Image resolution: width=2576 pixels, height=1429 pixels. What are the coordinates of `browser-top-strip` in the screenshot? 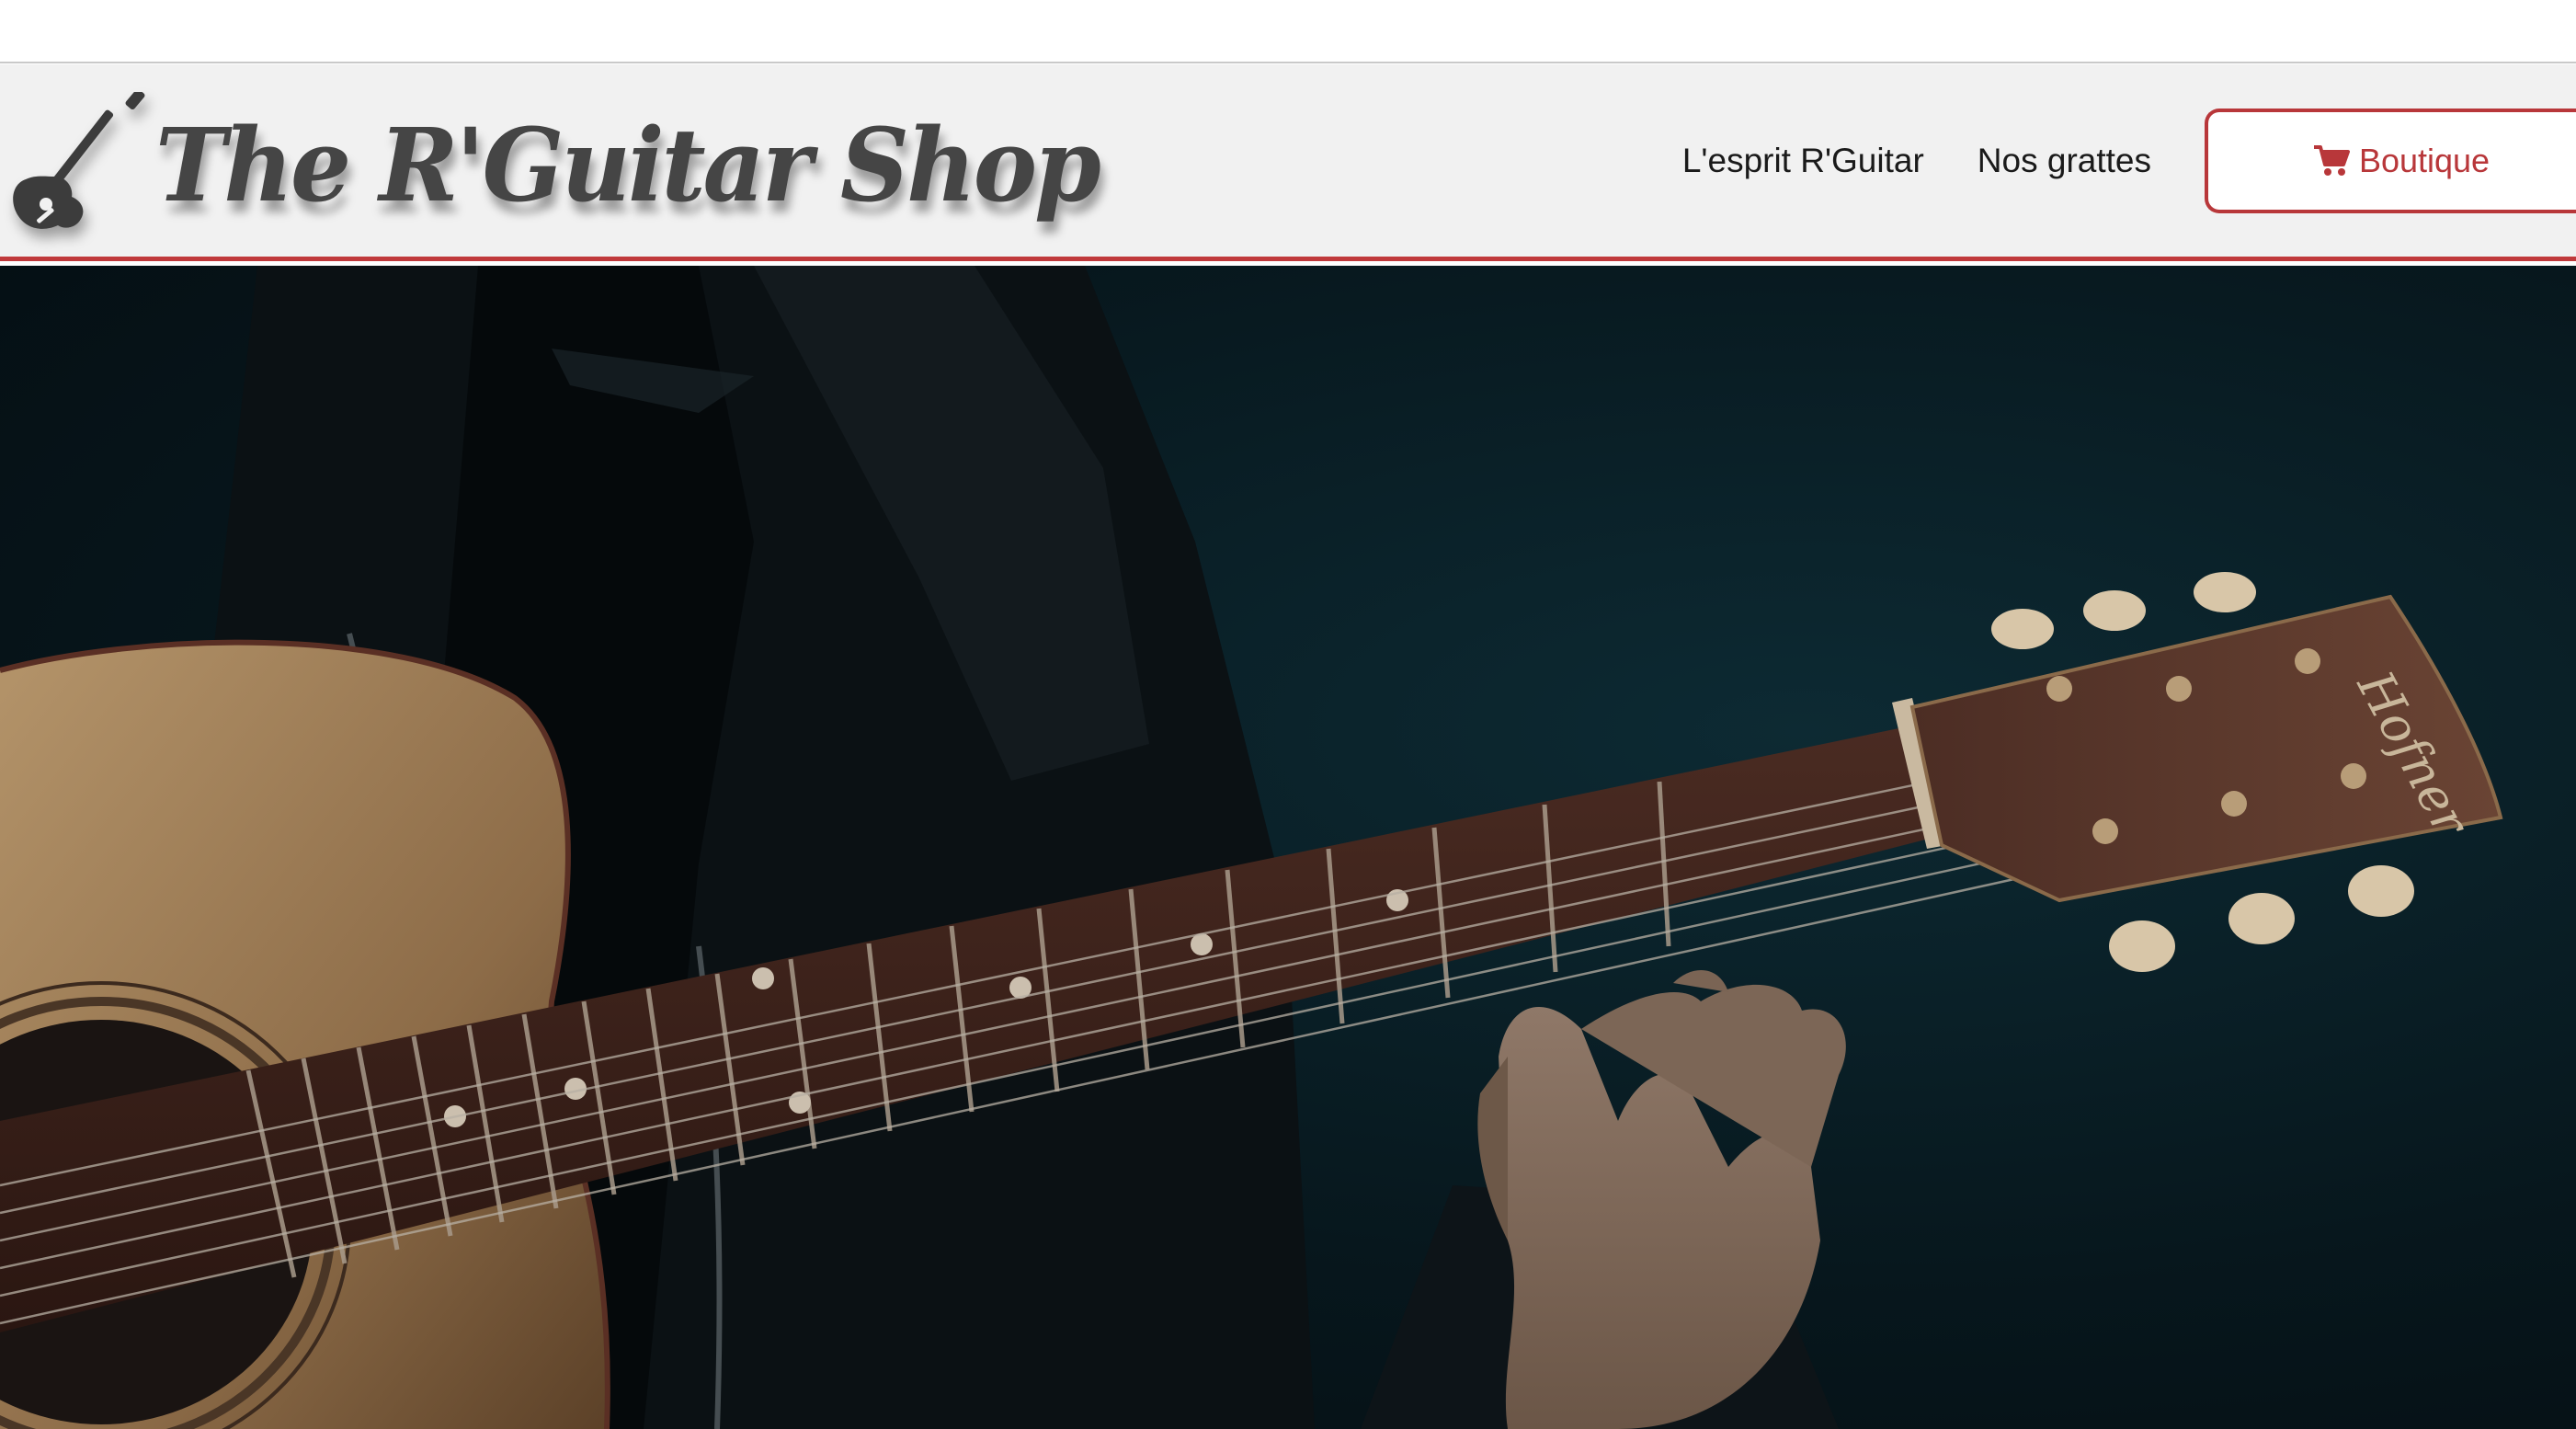 It's located at (1288, 31).